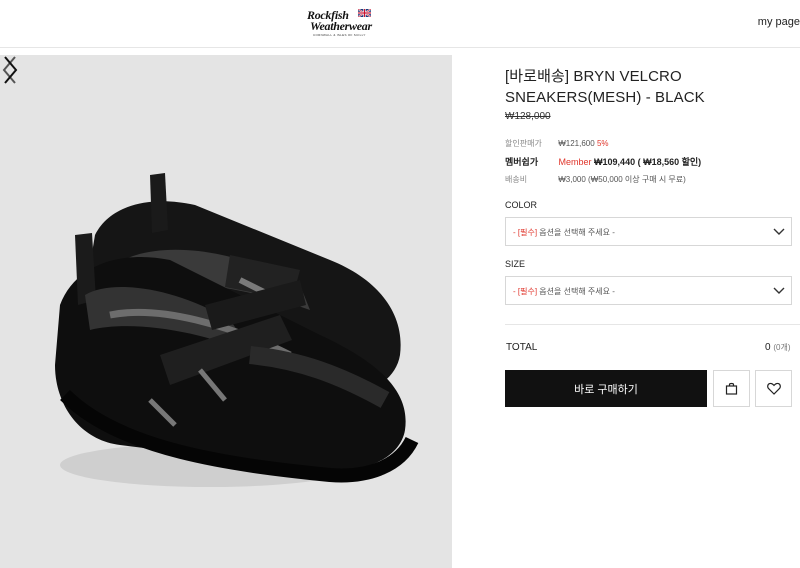 This screenshot has height=568, width=800. I want to click on member-price-value: ₩109,440, so click(615, 162).